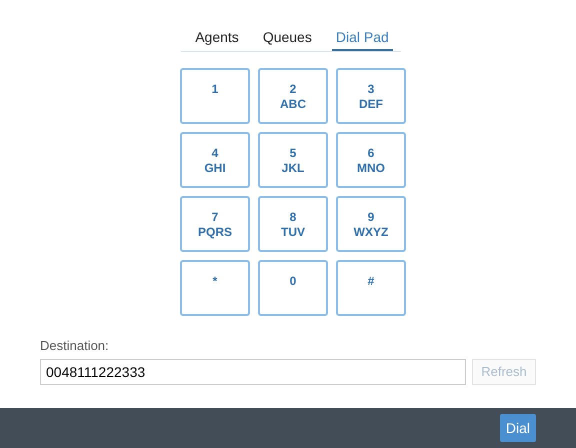  What do you see at coordinates (215, 288) in the screenshot?
I see `keypad-key: *` at bounding box center [215, 288].